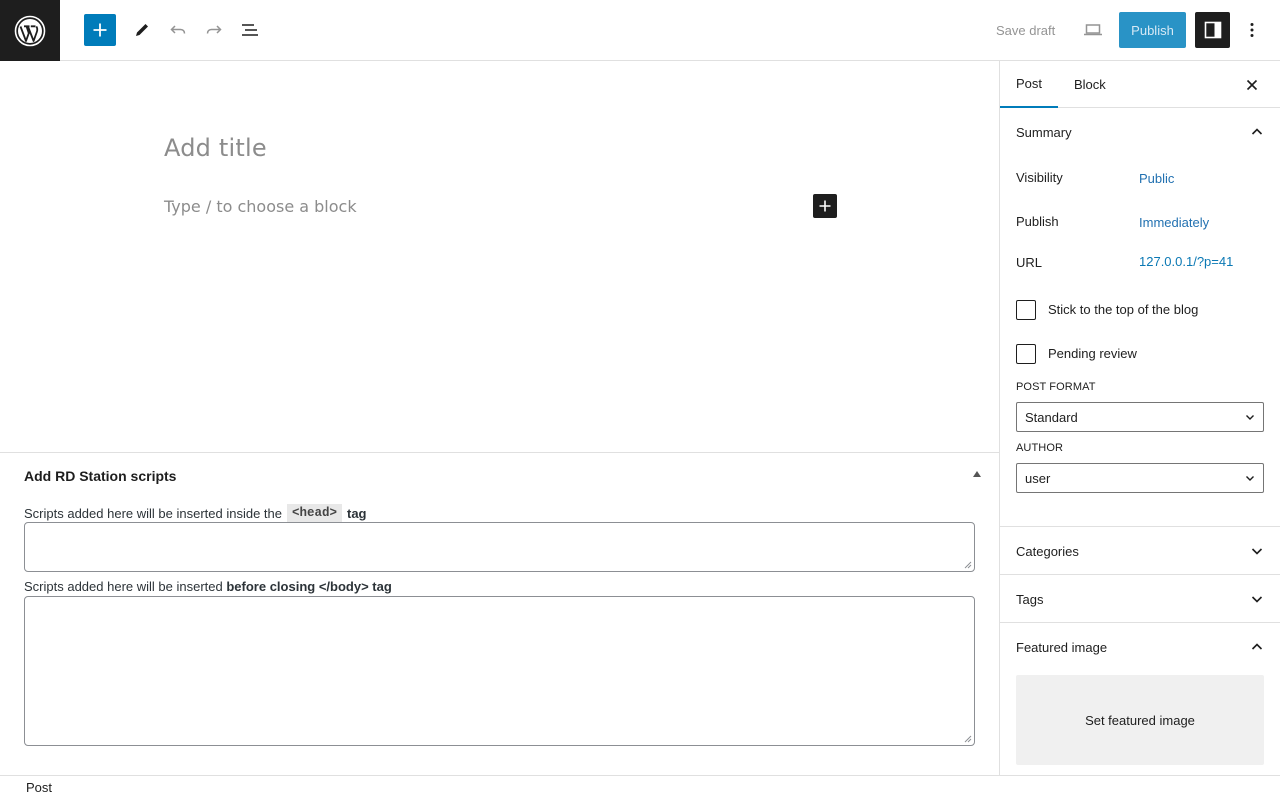 The image size is (1280, 800). I want to click on sidebar-tabs: Post Block, so click(1140, 84).